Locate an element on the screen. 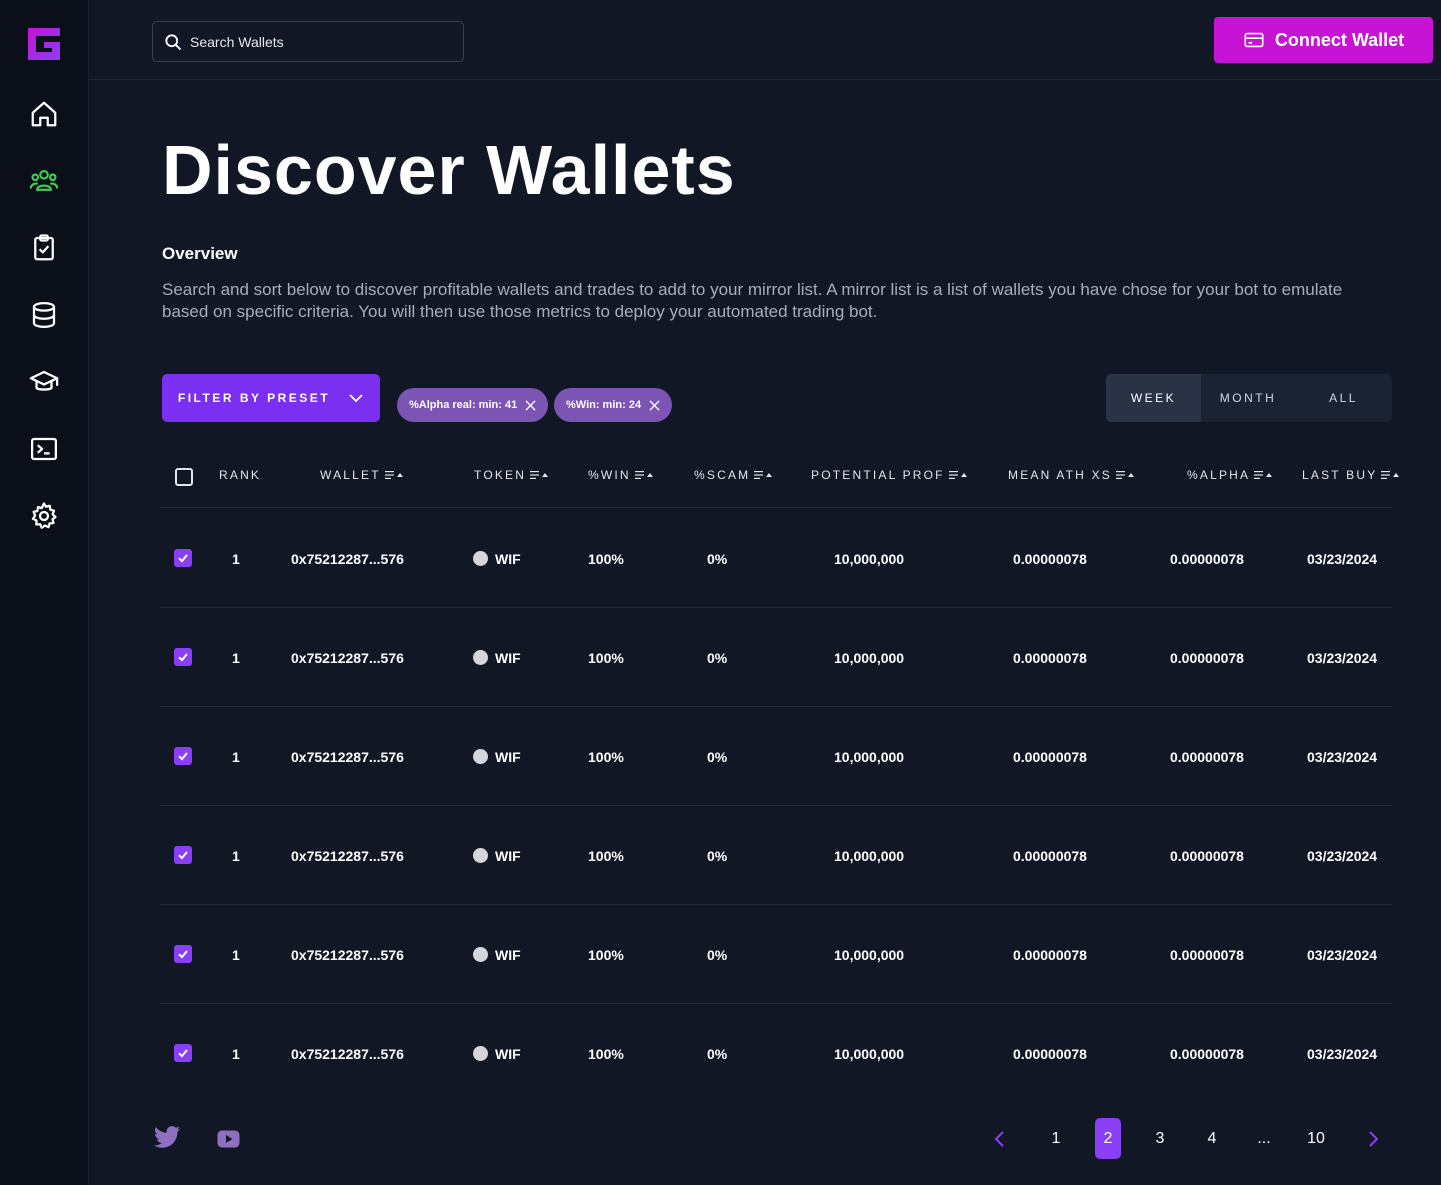 The width and height of the screenshot is (1441, 1185). twitter-link is located at coordinates (166, 1140).